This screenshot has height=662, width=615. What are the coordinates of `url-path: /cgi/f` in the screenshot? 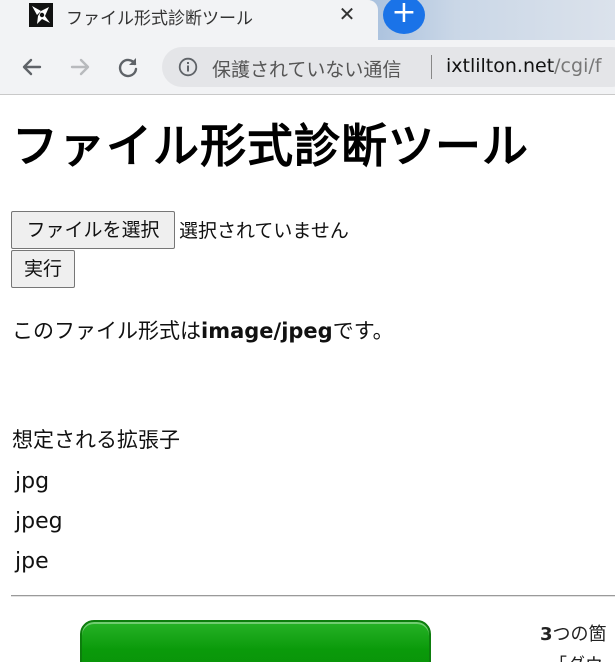 It's located at (578, 66).